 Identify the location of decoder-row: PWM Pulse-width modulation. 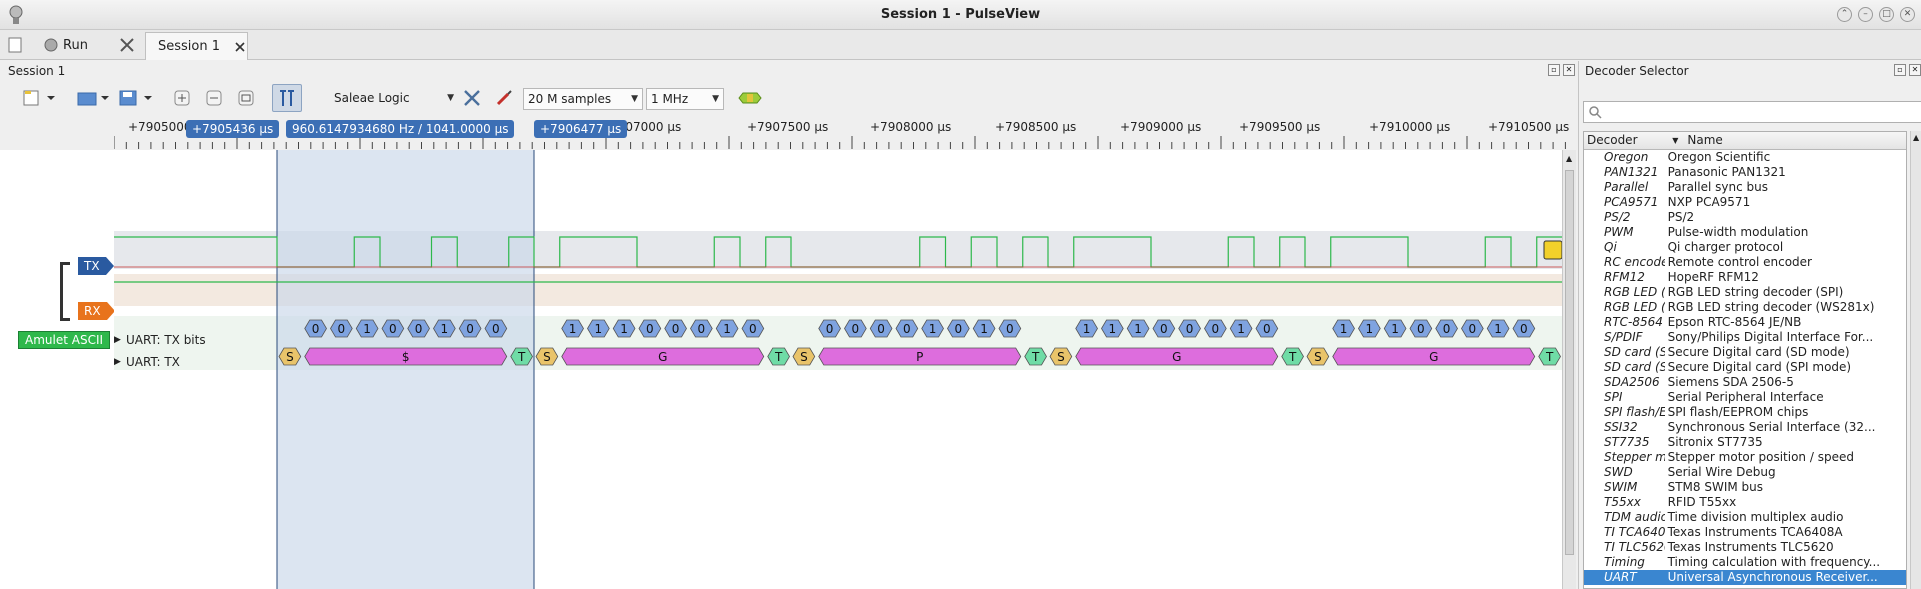
(1745, 232).